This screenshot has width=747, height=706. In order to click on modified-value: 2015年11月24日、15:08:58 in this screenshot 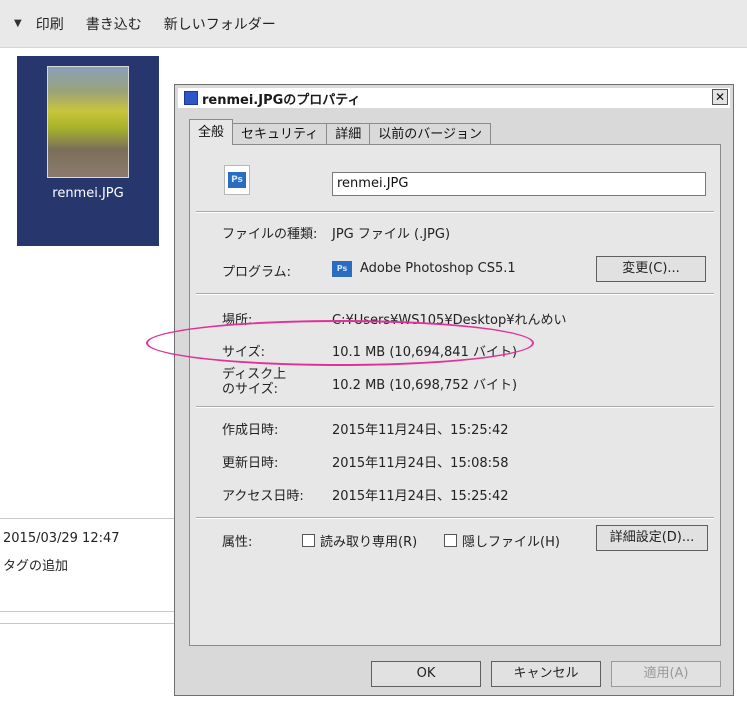, I will do `click(420, 463)`.